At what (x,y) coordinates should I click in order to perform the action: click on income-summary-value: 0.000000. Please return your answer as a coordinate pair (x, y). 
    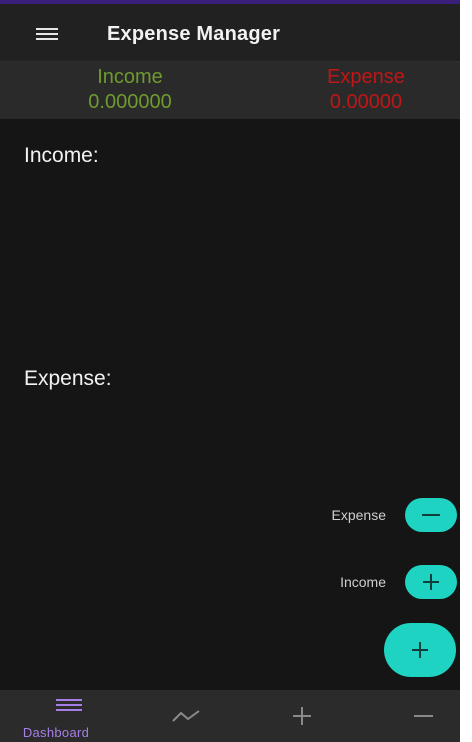
    Looking at the image, I should click on (130, 102).